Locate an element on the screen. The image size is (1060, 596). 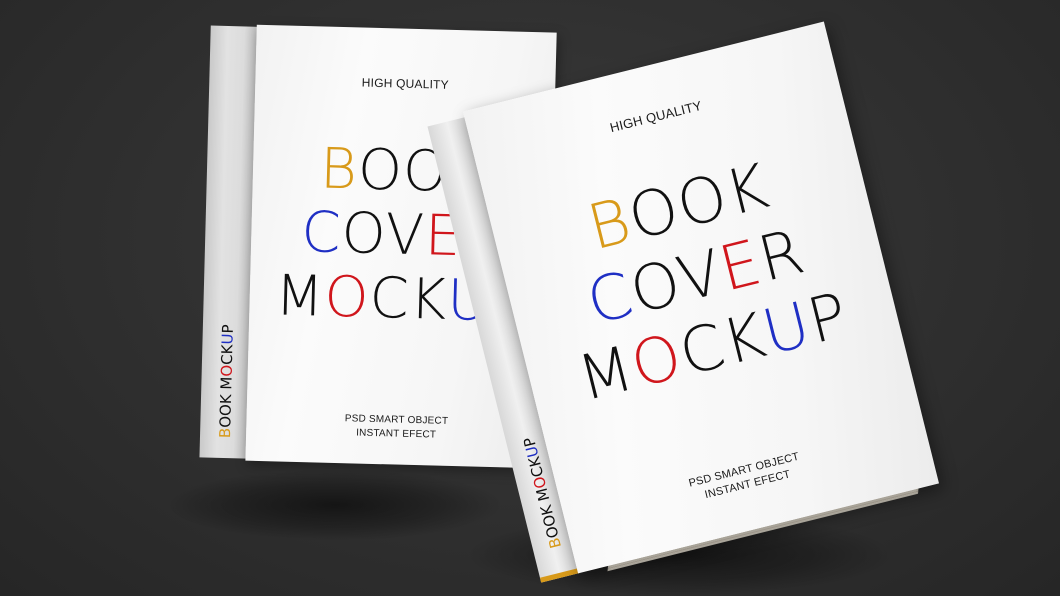
back-book-shadow is located at coordinates (335, 505).